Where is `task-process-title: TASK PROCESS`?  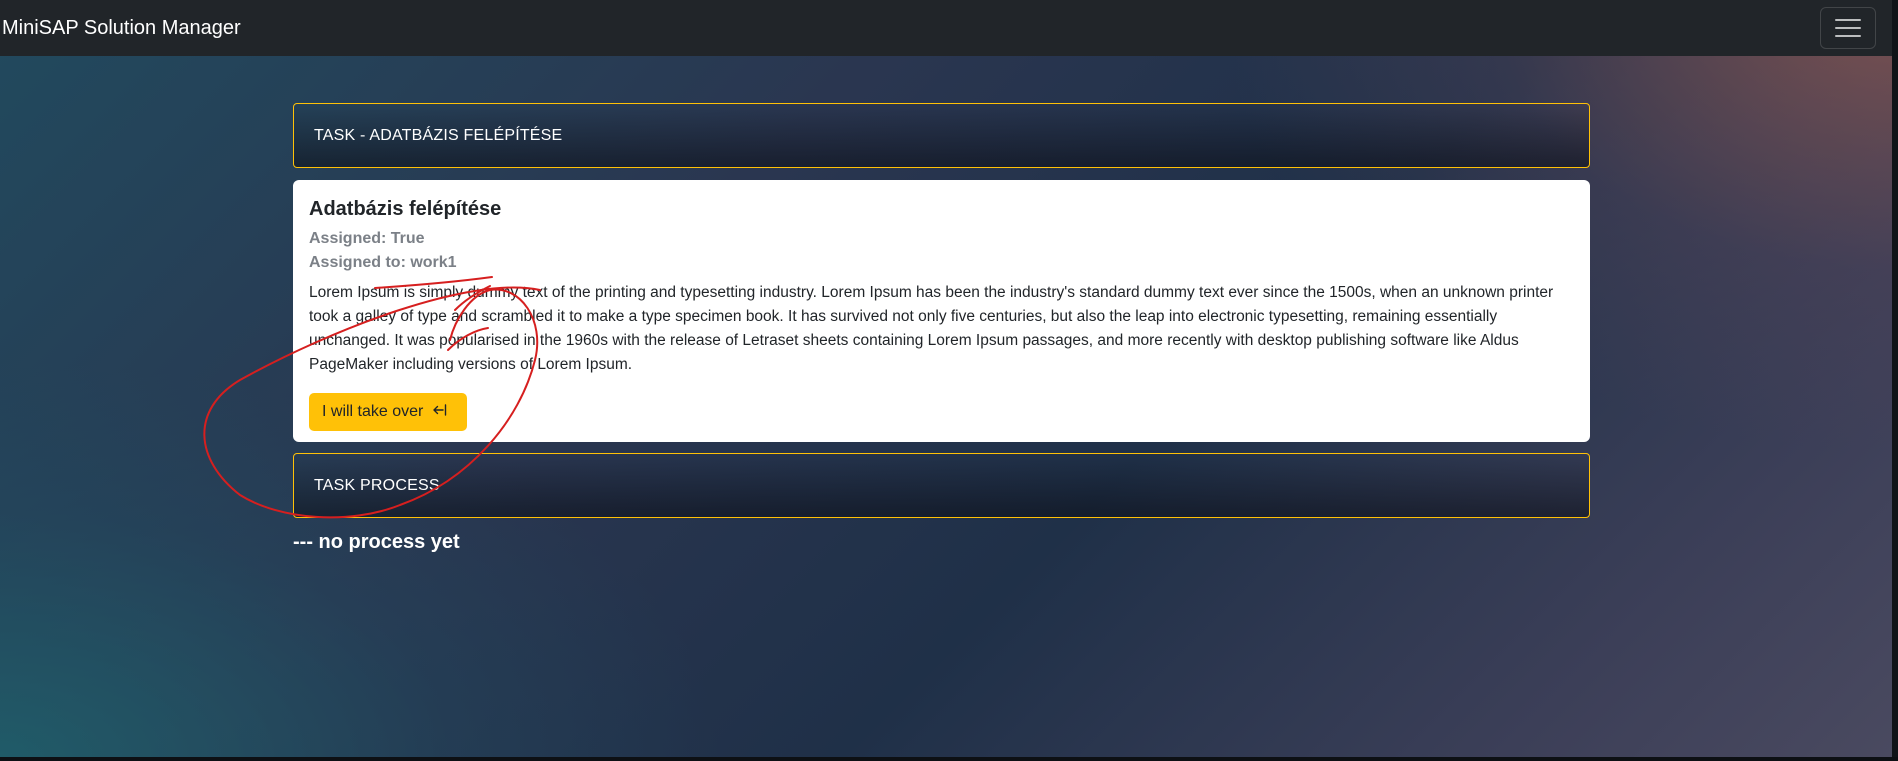 task-process-title: TASK PROCESS is located at coordinates (377, 485).